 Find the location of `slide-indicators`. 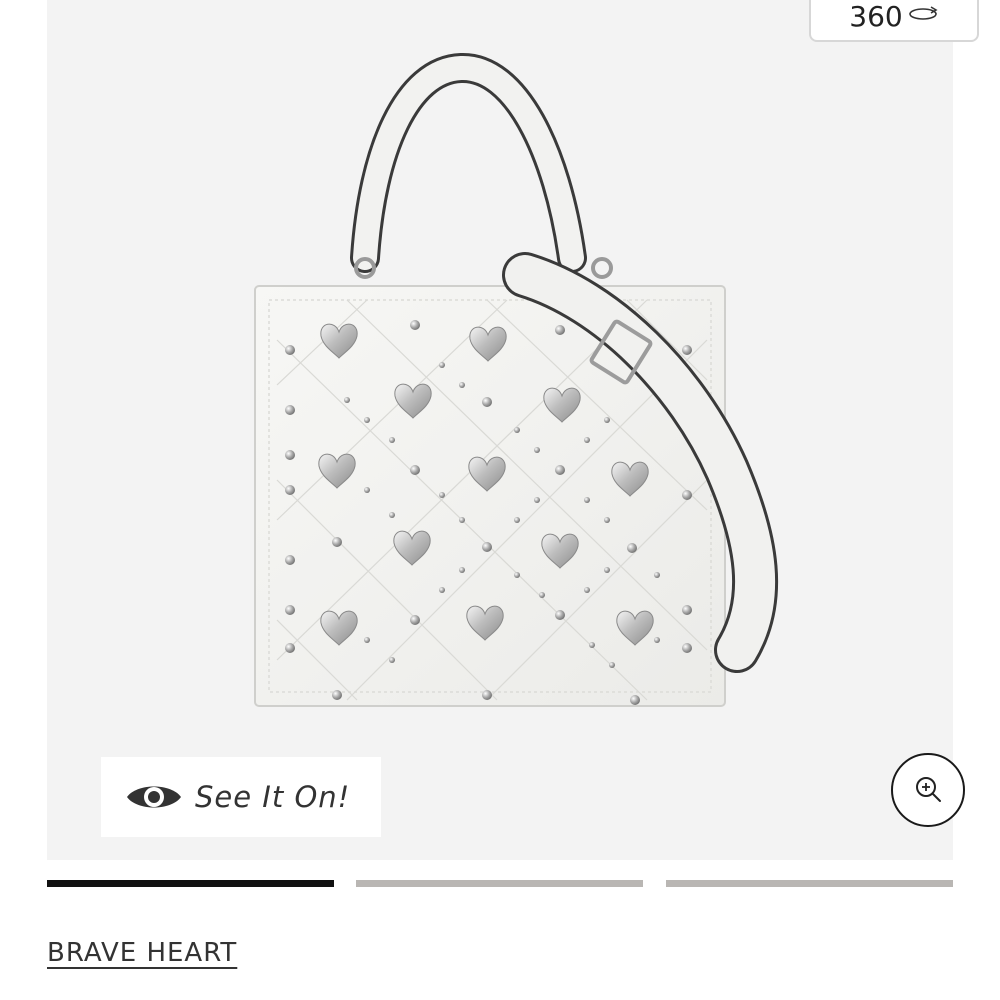

slide-indicators is located at coordinates (500, 884).